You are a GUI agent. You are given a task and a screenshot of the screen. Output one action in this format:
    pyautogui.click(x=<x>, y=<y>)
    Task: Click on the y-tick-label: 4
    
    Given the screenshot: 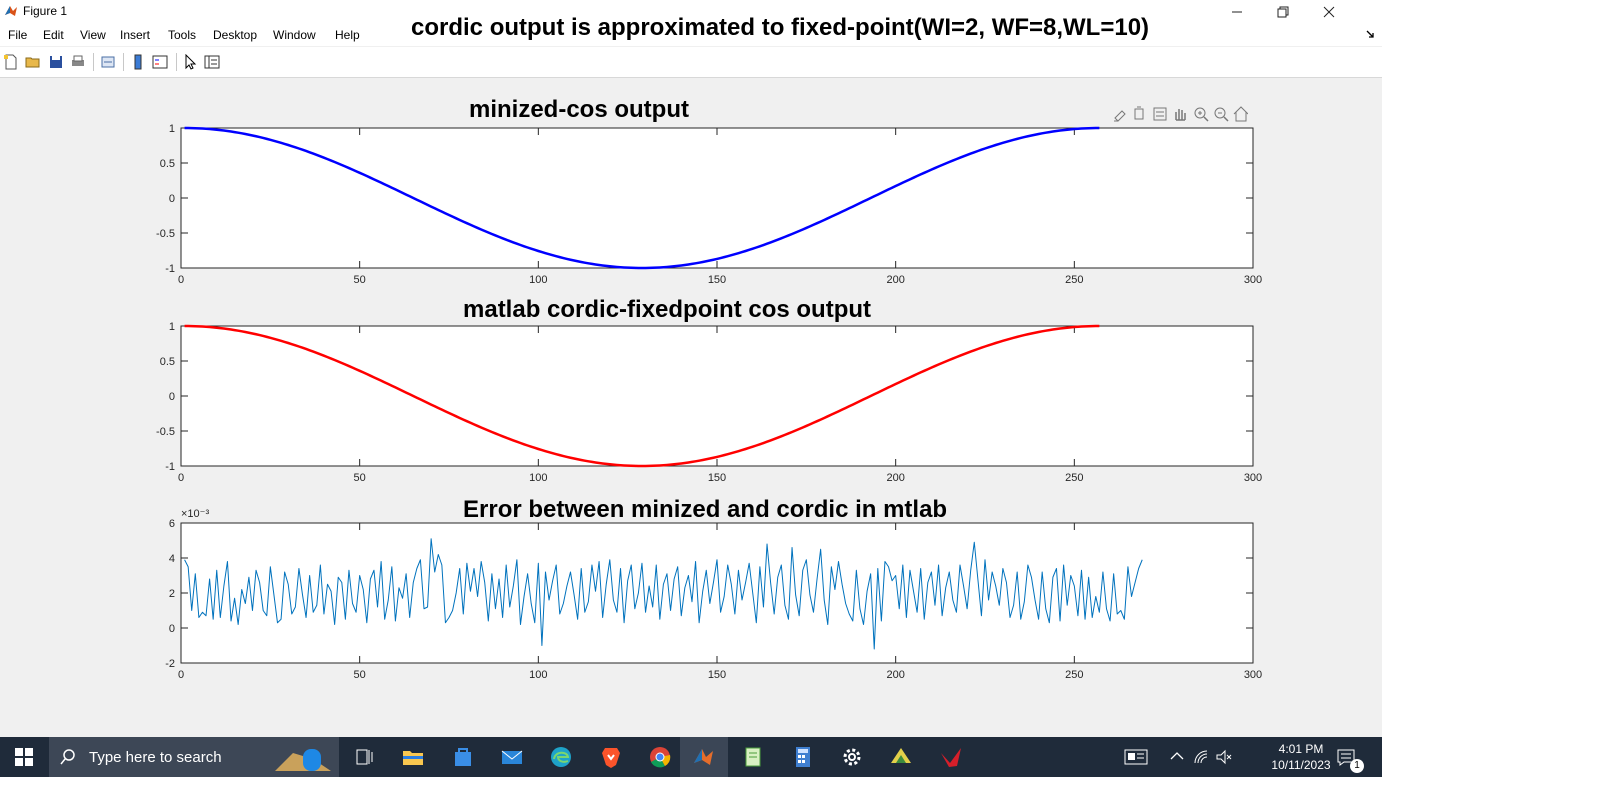 What is the action you would take?
    pyautogui.click(x=172, y=559)
    